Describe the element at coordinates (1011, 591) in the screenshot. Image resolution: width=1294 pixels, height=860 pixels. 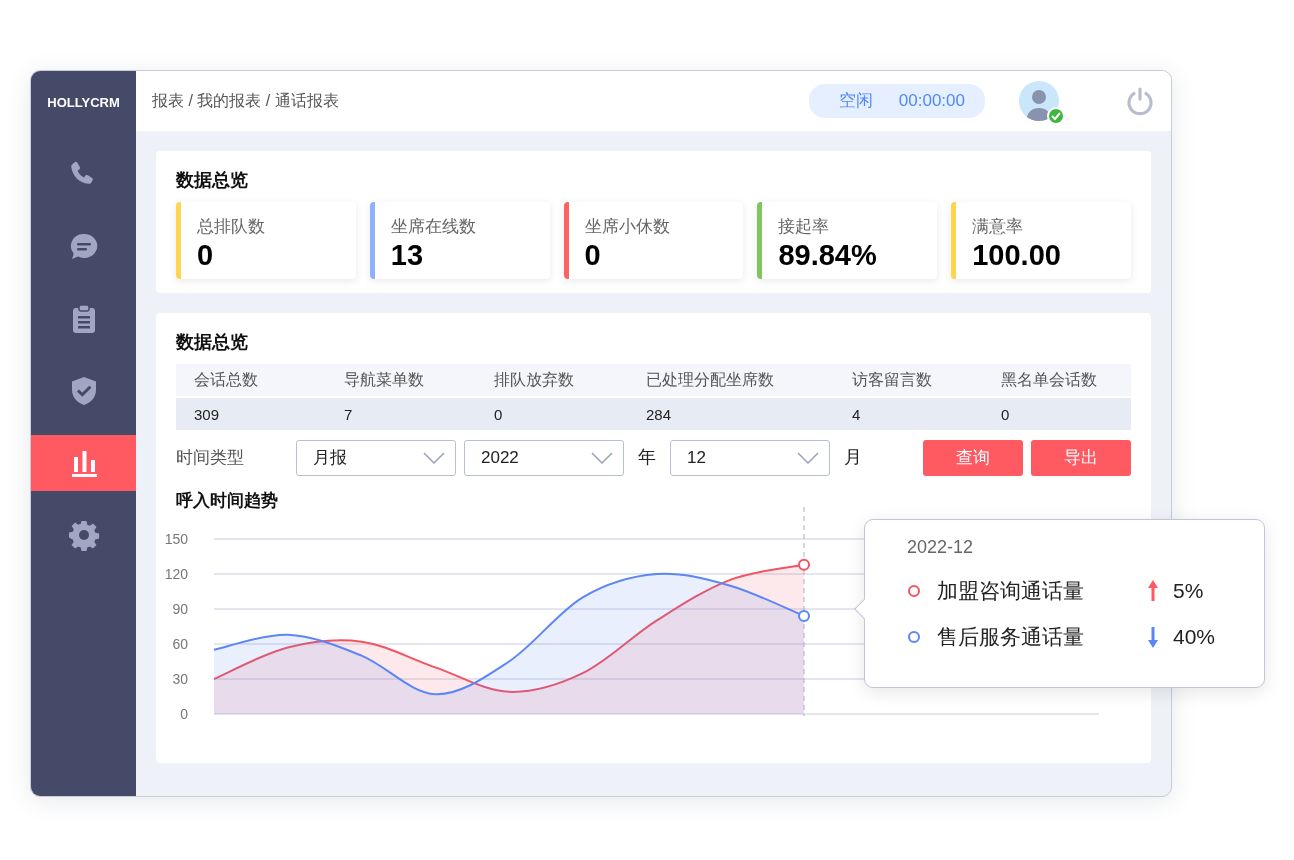
I see `series-label: 加盟咨询通话量` at that location.